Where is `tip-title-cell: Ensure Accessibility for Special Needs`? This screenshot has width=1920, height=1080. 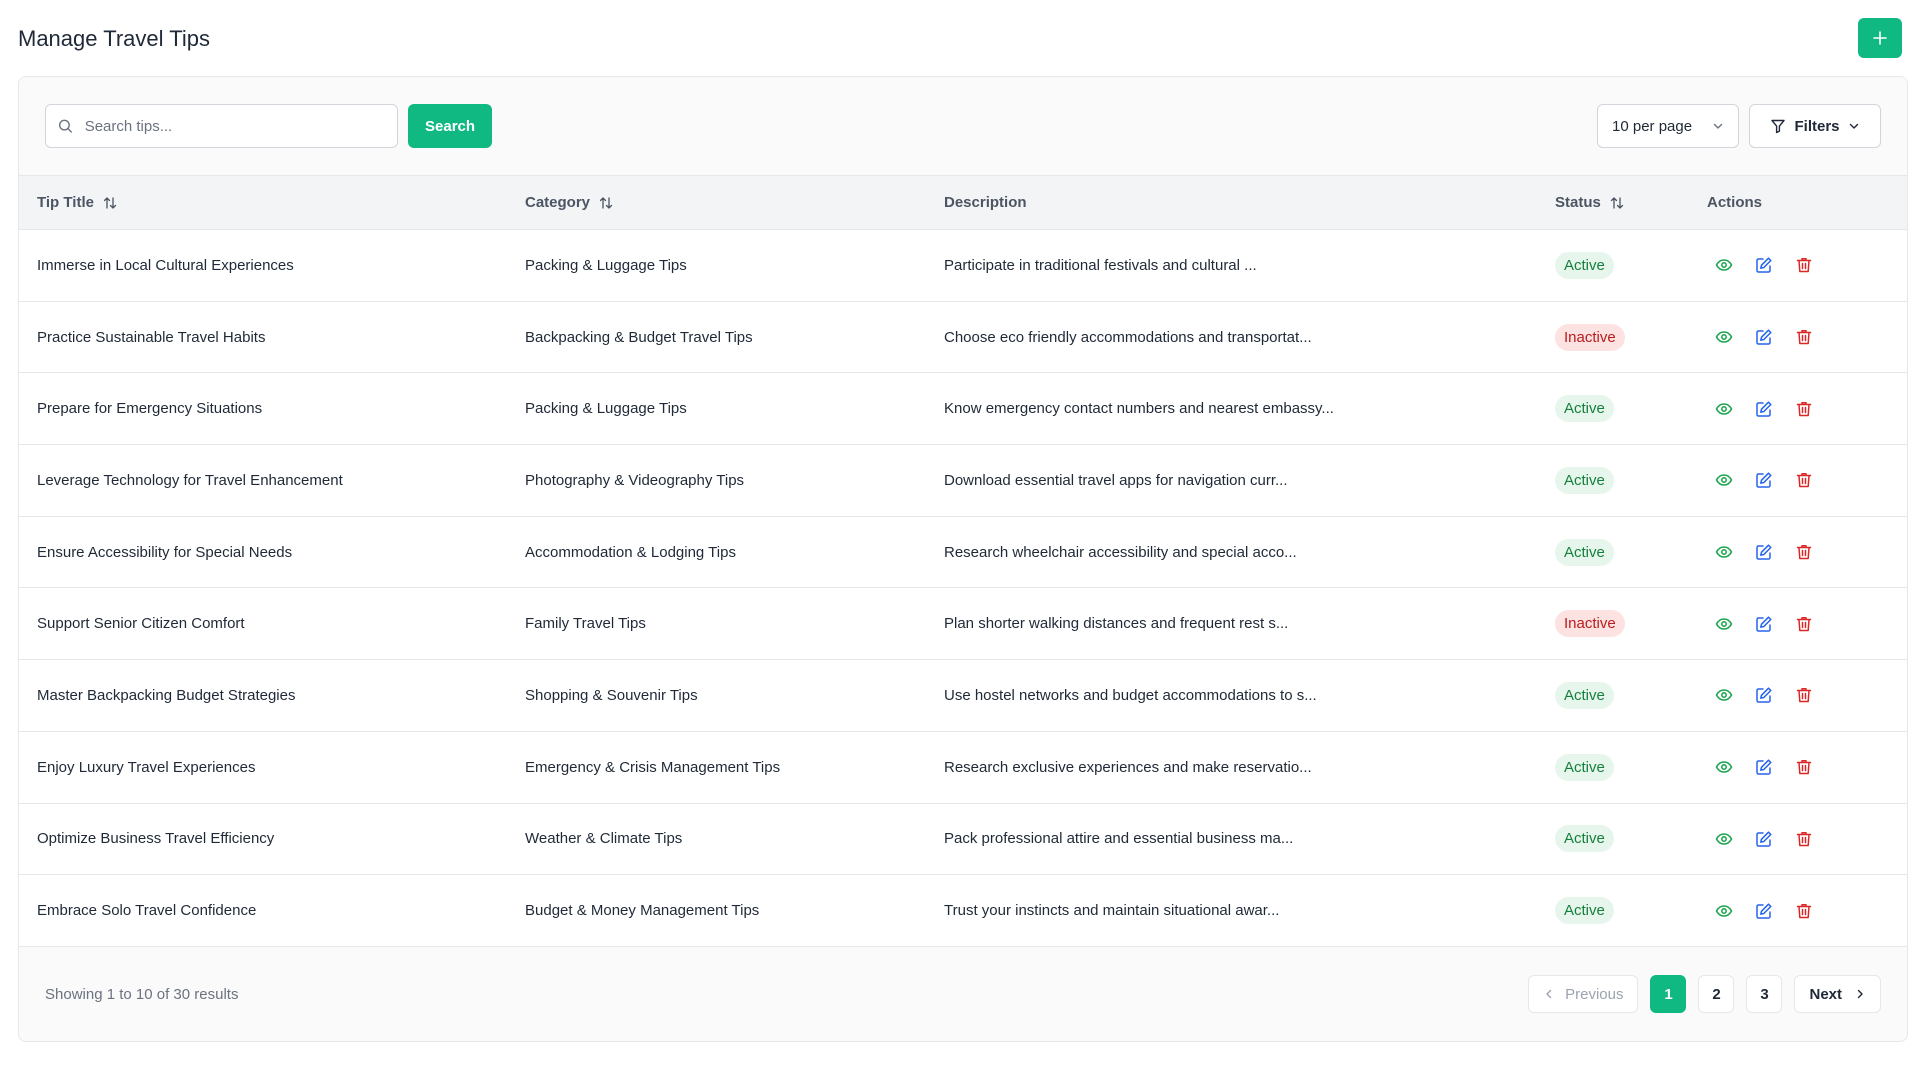 tip-title-cell: Ensure Accessibility for Special Needs is located at coordinates (165, 552).